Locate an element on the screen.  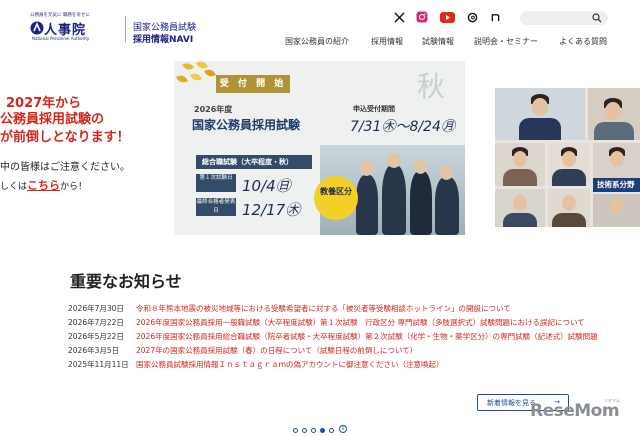
side-slide-badge: 技術系分野 is located at coordinates (616, 185).